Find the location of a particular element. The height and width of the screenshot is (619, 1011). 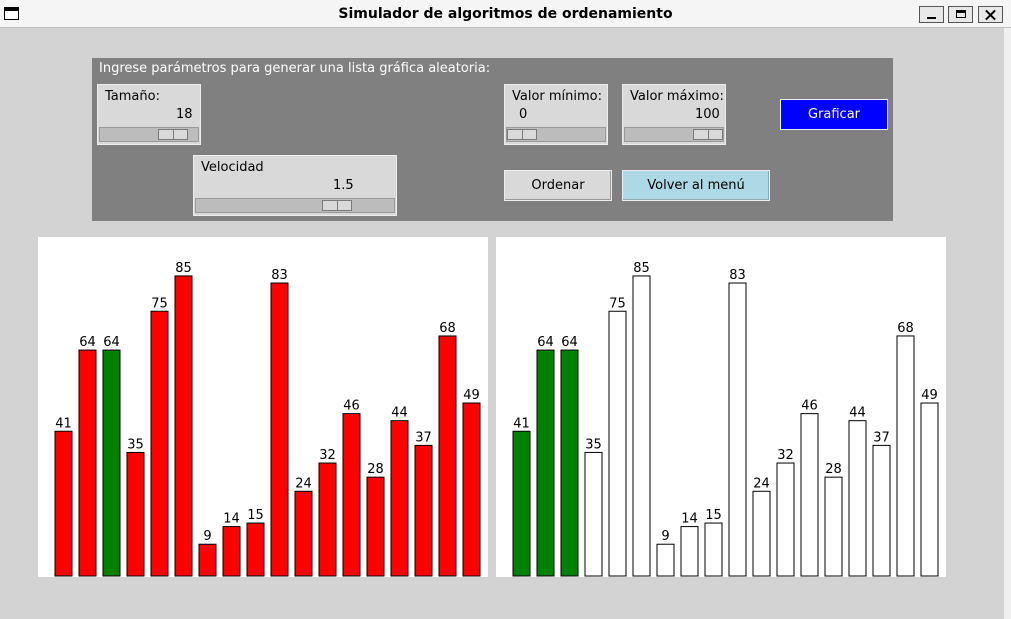

speed-slider-handle is located at coordinates (337, 205).